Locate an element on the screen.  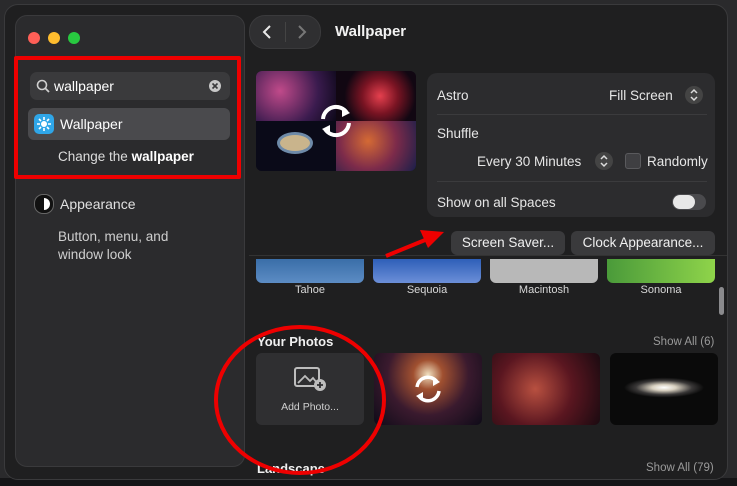
annotation-arrow is located at coordinates (414, 244).